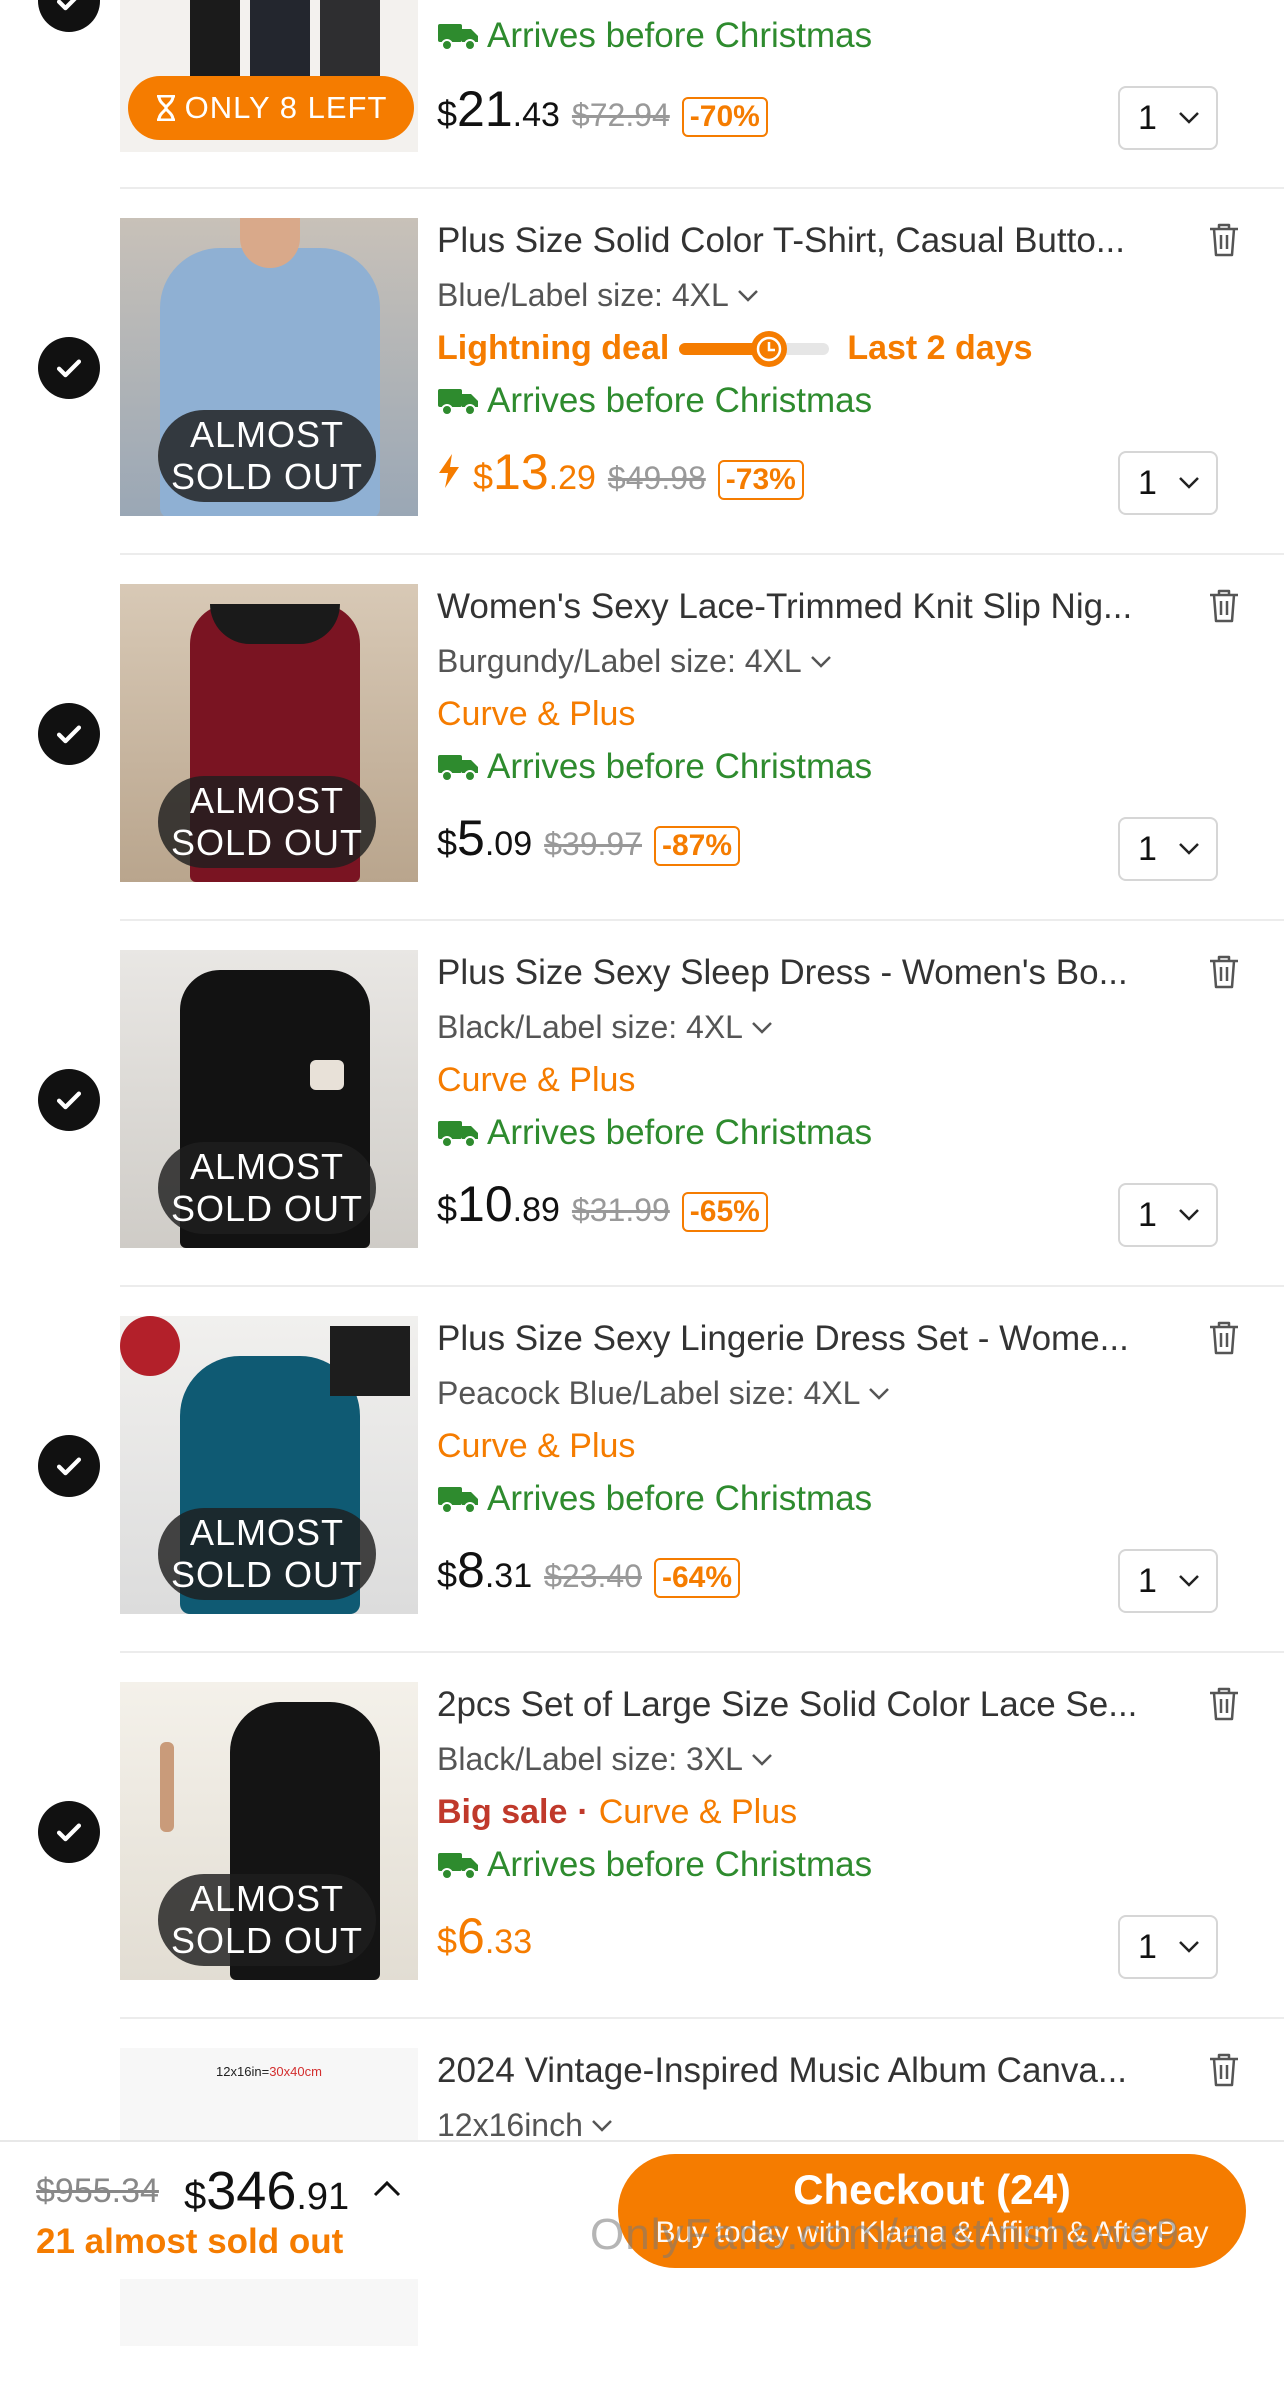 The image size is (1284, 2385). What do you see at coordinates (553, 348) in the screenshot?
I see `lightning-deal-label: Lightning deal` at bounding box center [553, 348].